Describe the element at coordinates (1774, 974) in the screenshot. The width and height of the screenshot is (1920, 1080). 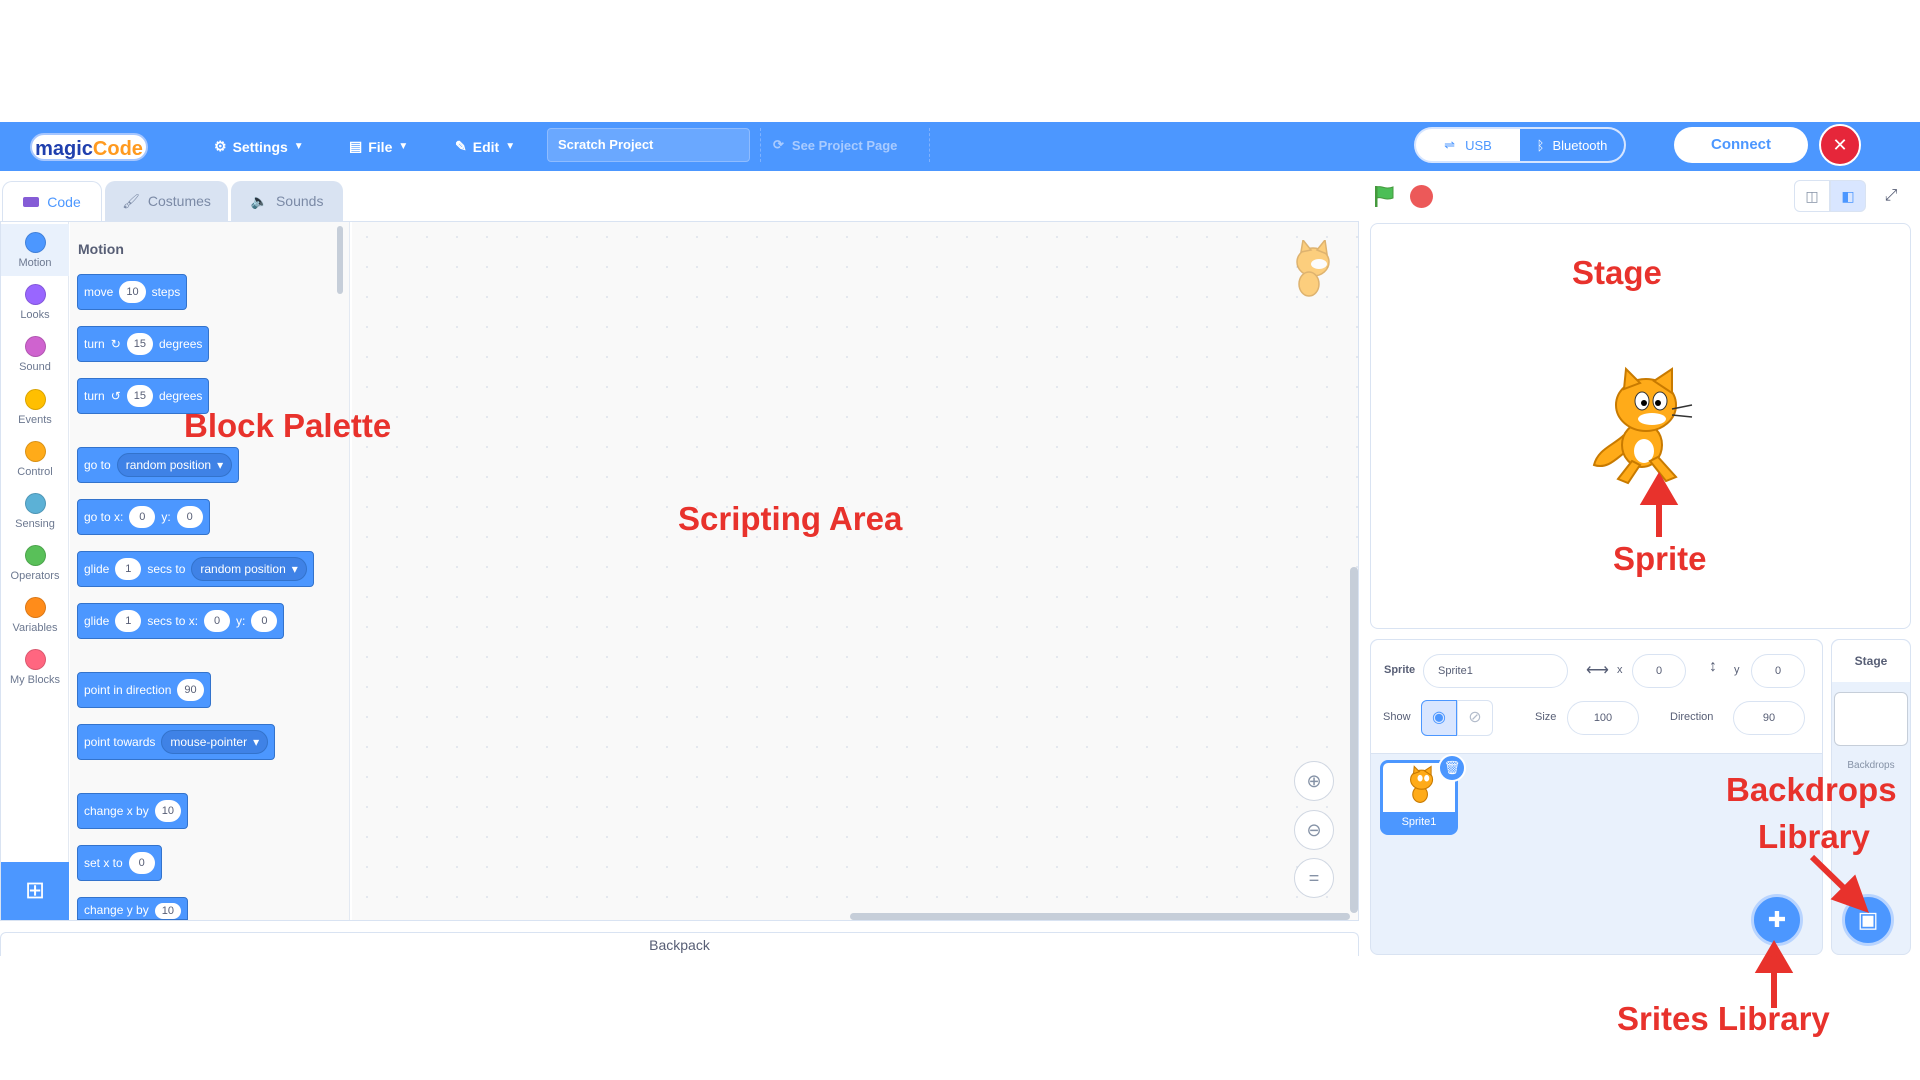
I see `sprites-library-arrow` at that location.